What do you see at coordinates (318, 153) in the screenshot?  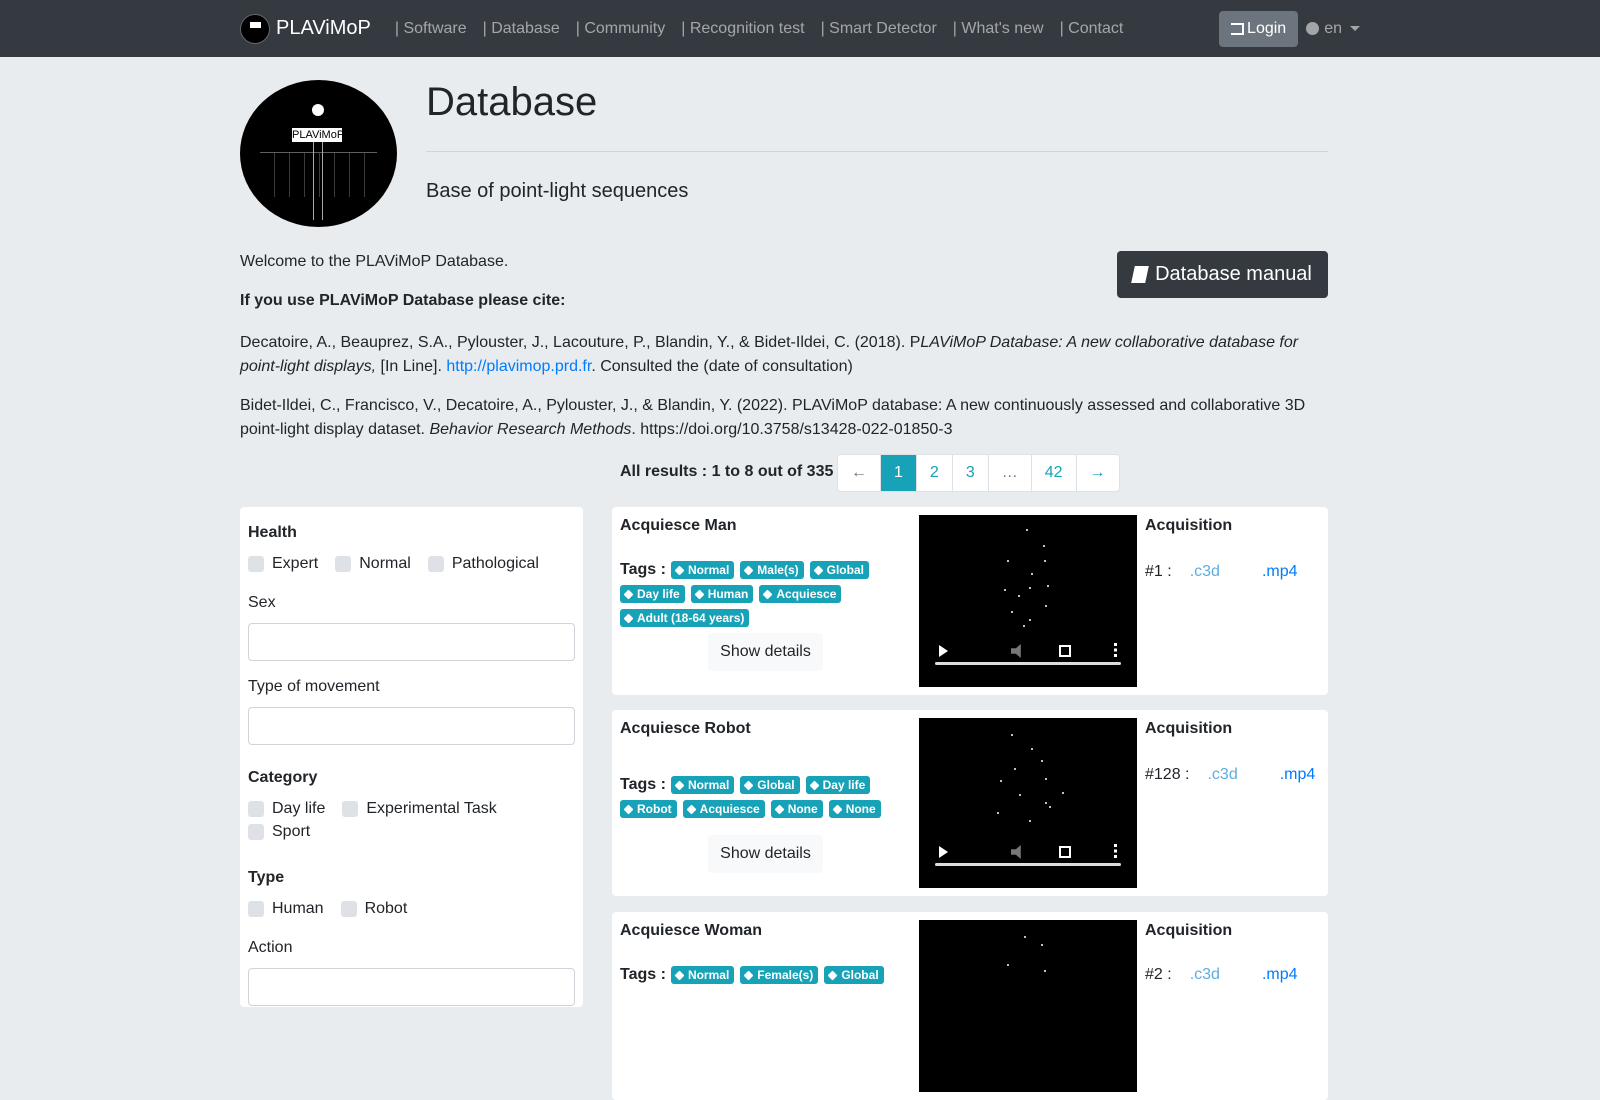 I see `plavimop-logo: PLAViMoP` at bounding box center [318, 153].